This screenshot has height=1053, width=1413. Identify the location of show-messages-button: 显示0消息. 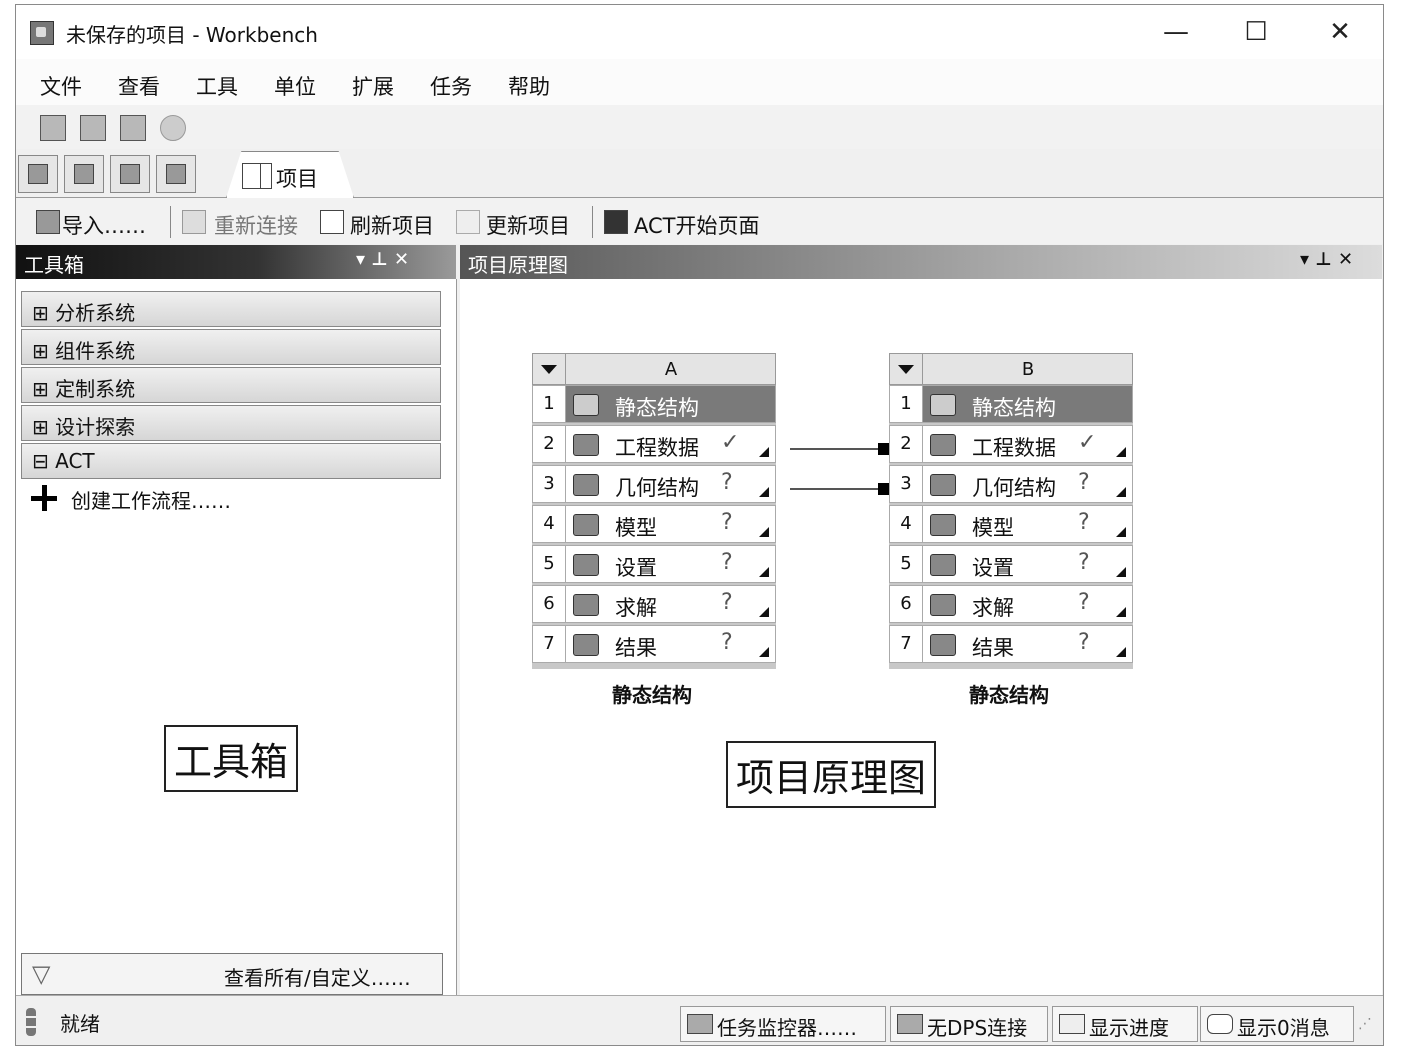
(1277, 1024).